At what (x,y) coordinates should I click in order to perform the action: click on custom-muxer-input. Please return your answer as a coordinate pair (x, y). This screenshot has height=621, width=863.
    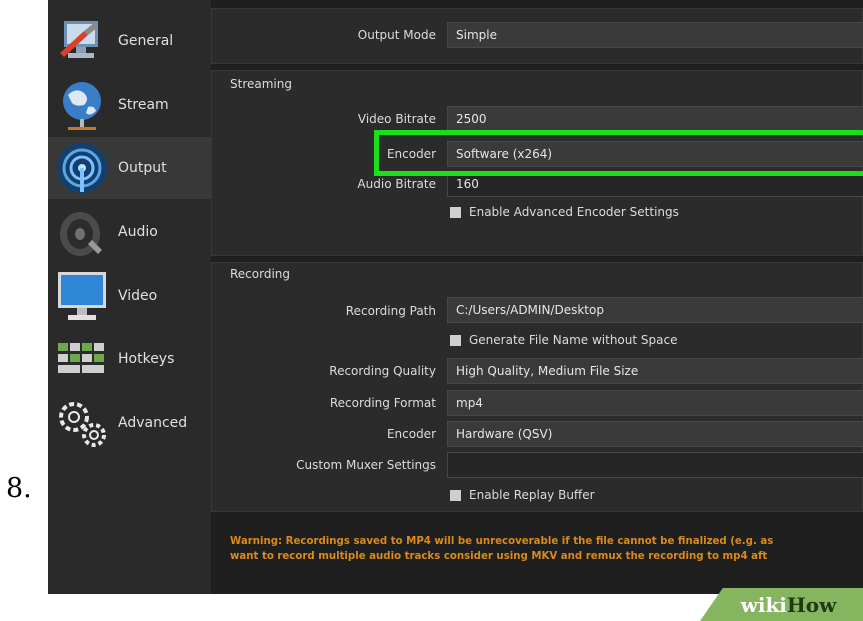
    Looking at the image, I should click on (655, 465).